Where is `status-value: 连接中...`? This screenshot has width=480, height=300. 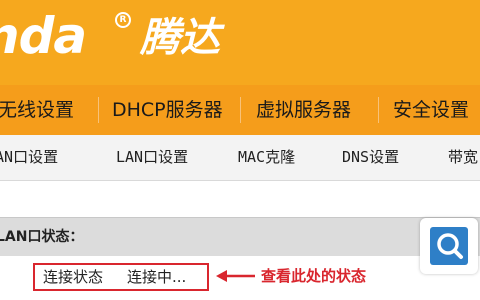 status-value: 连接中... is located at coordinates (157, 277).